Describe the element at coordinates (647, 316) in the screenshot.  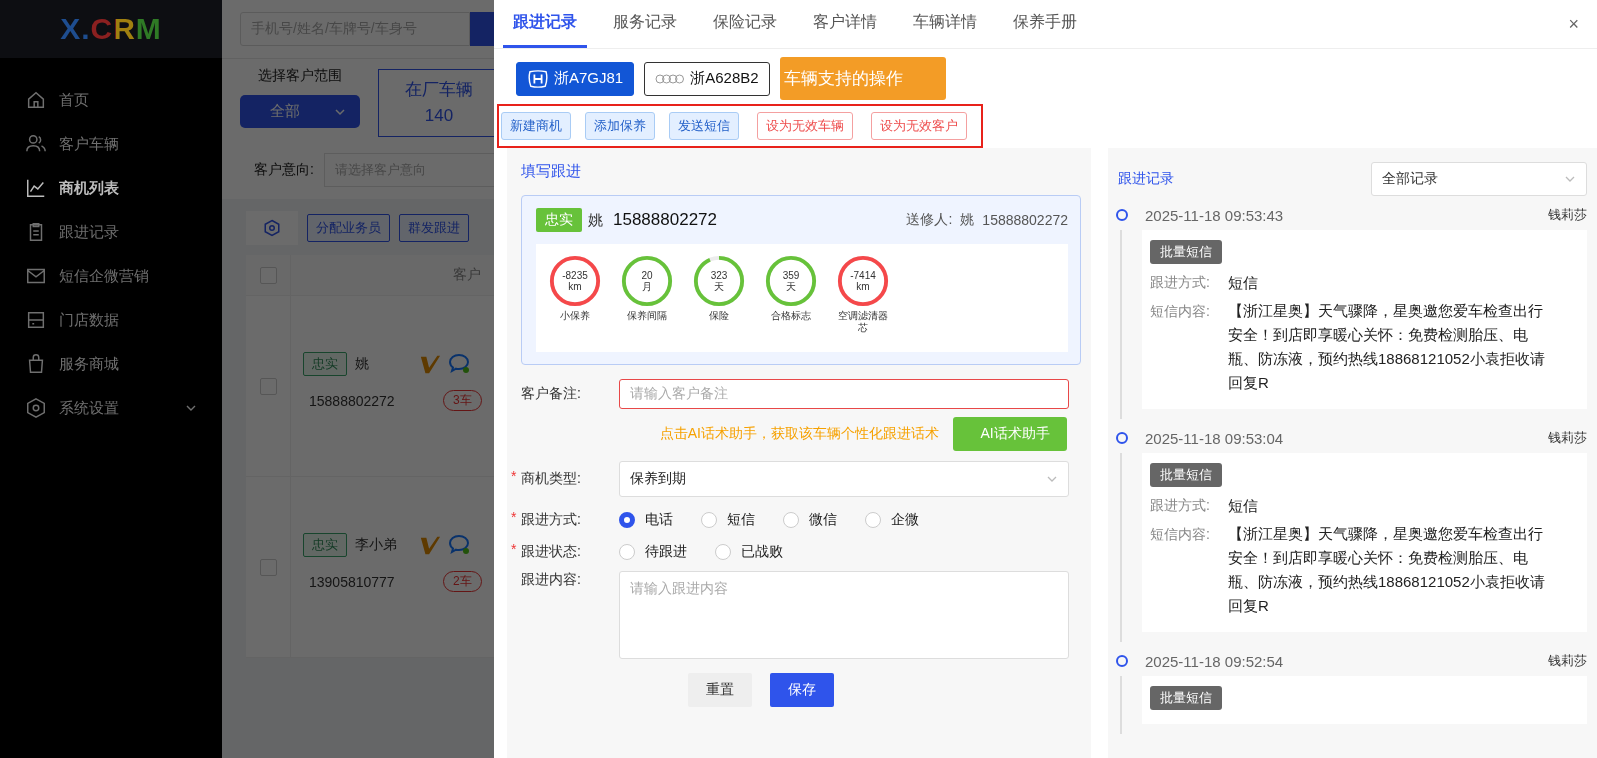
I see `gauge-label: 保养间隔` at that location.